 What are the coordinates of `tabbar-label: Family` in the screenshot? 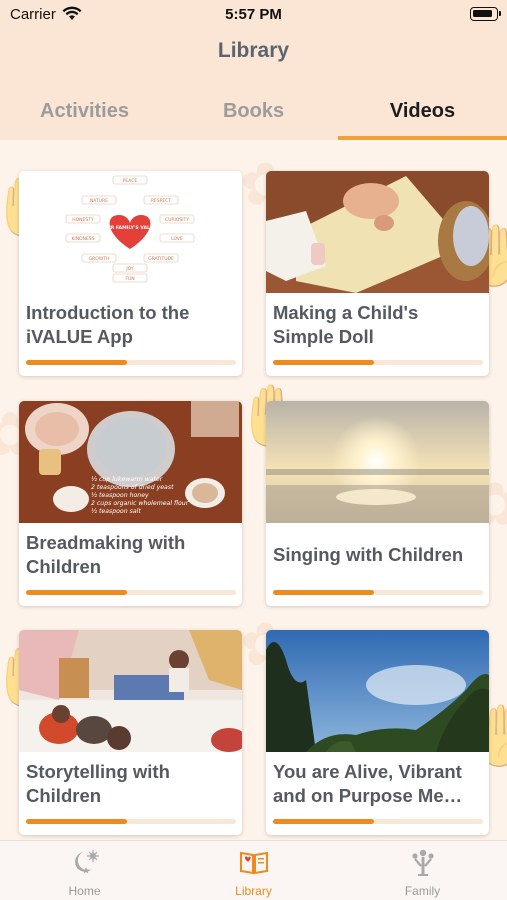 It's located at (422, 891).